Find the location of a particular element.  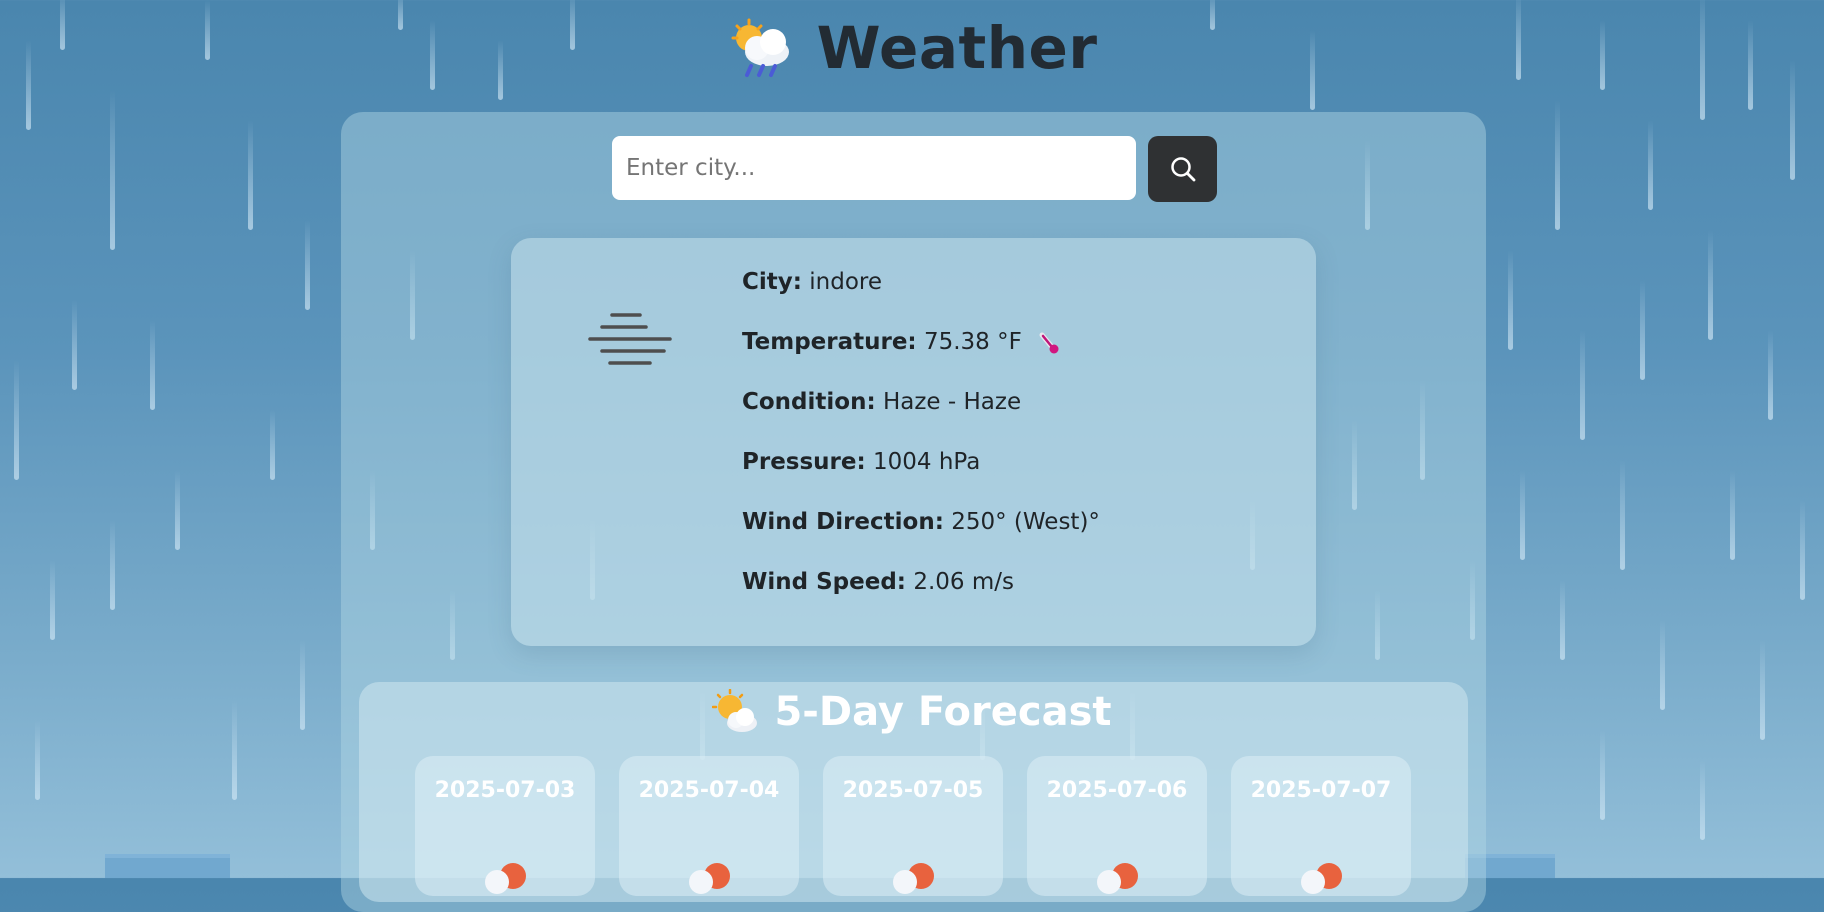

temperature-row: Temperature: 75.38 °F is located at coordinates (921, 352).